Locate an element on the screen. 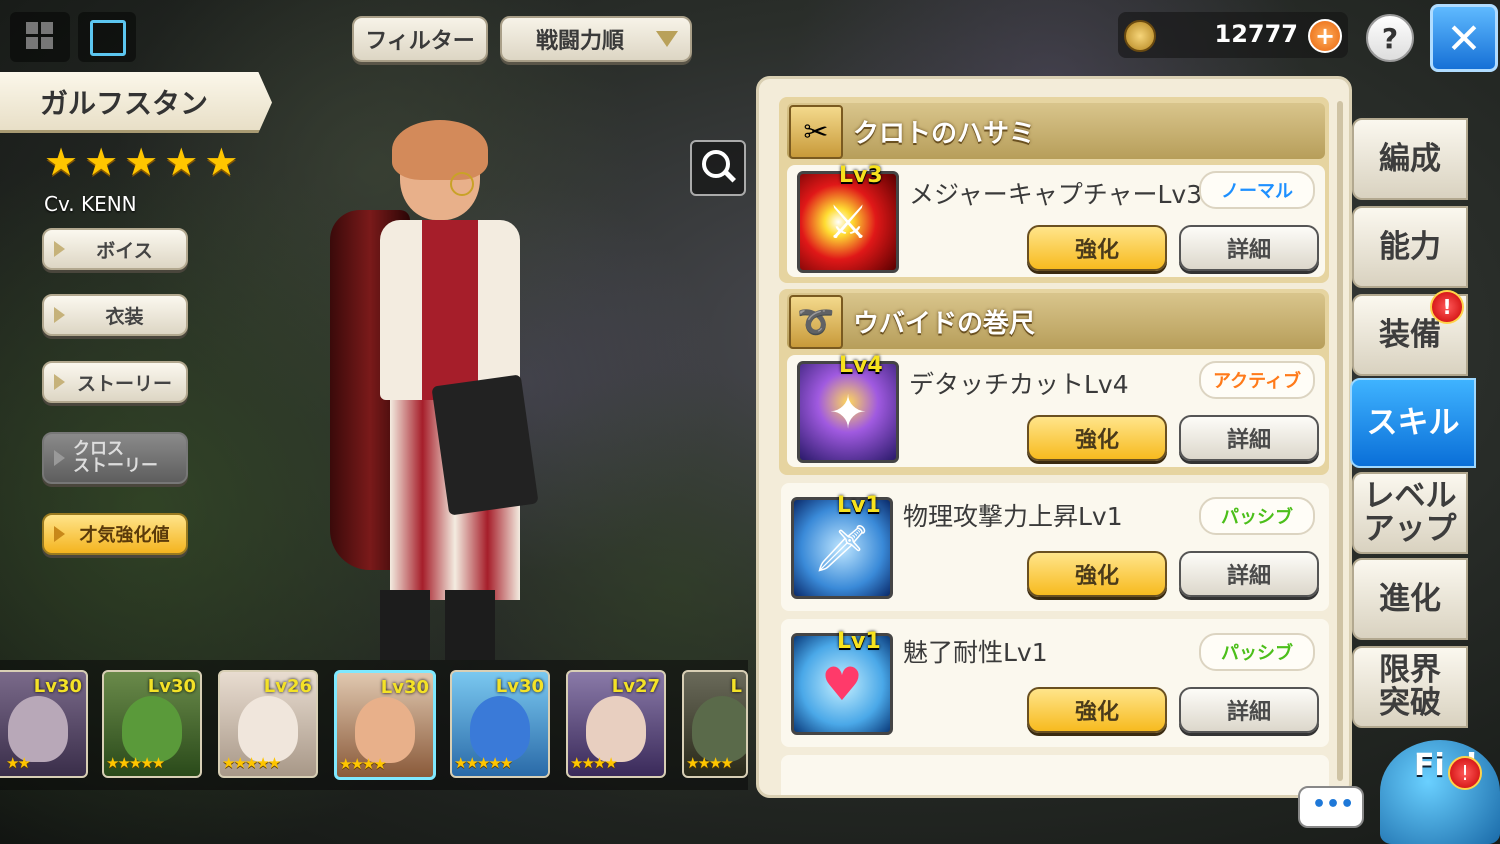  character-portrait is located at coordinates (440, 390).